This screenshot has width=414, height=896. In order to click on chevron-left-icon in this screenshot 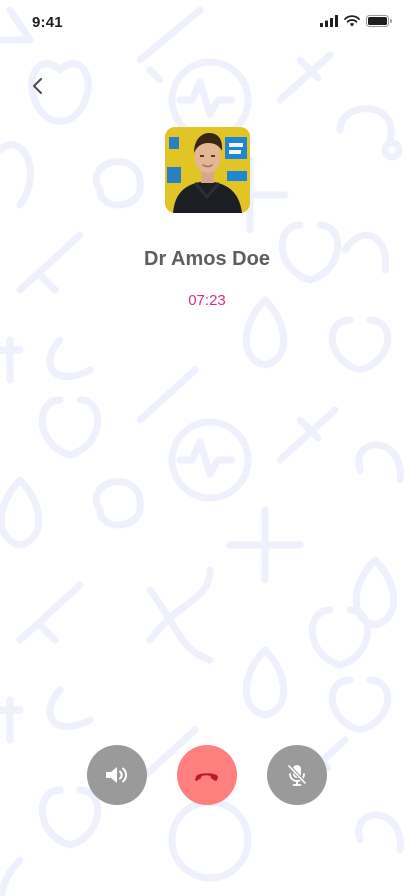, I will do `click(37, 86)`.